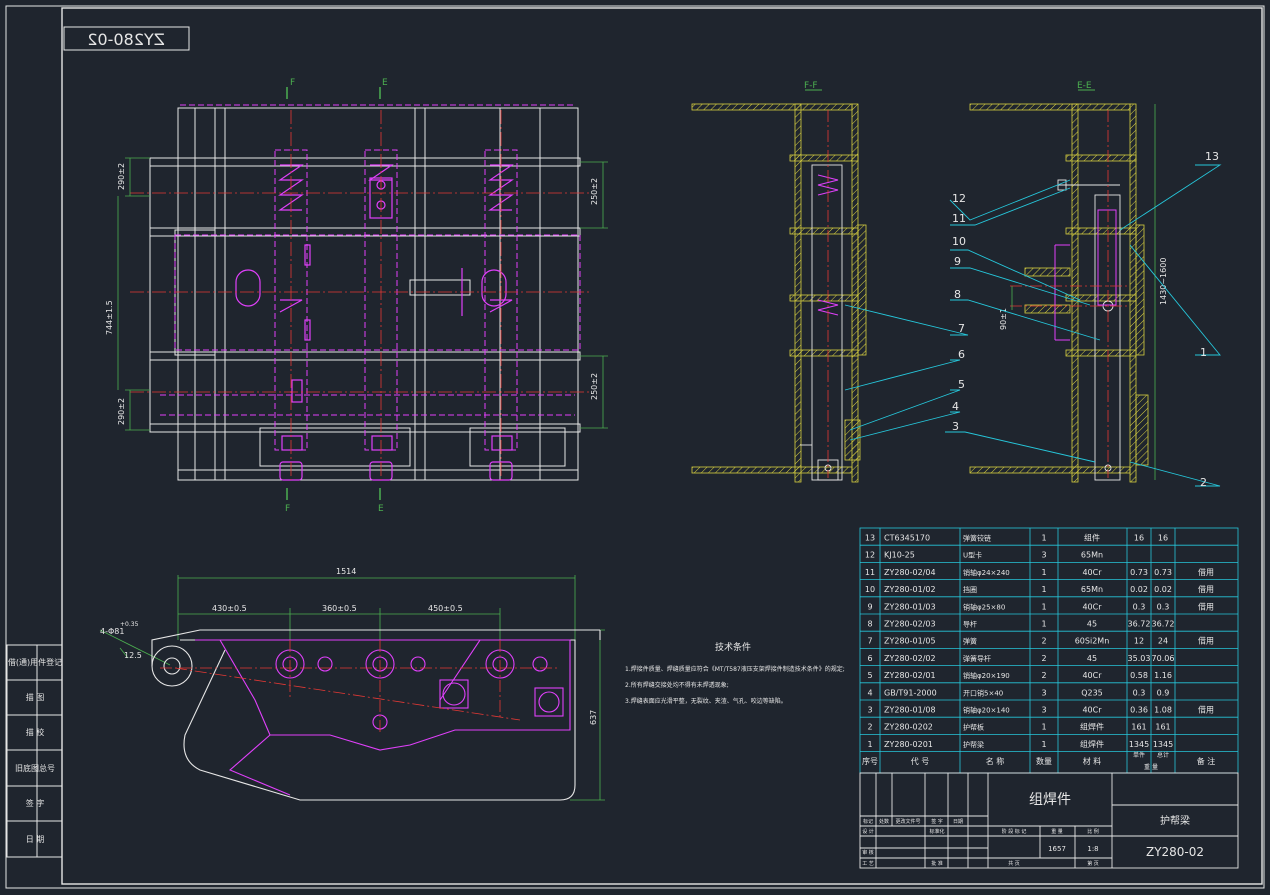 This screenshot has height=895, width=1270. I want to click on bom-cell-name: 弹簧导杆, so click(977, 658).